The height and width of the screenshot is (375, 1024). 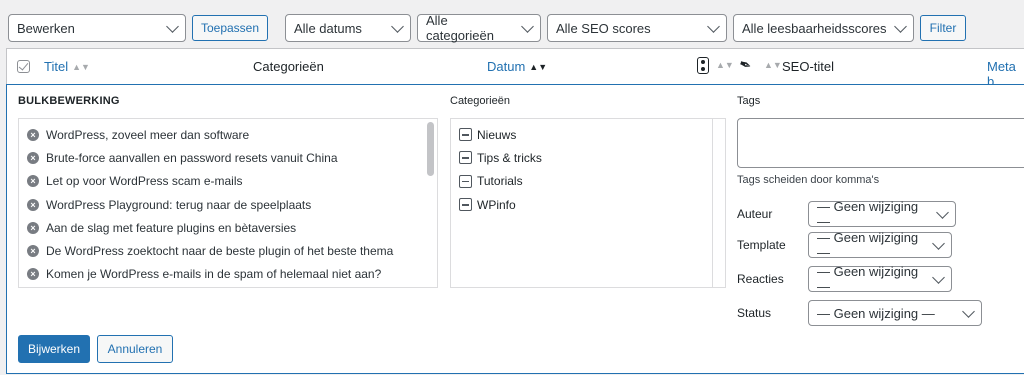 I want to click on template-value: — Geen wijziging —, so click(x=868, y=245).